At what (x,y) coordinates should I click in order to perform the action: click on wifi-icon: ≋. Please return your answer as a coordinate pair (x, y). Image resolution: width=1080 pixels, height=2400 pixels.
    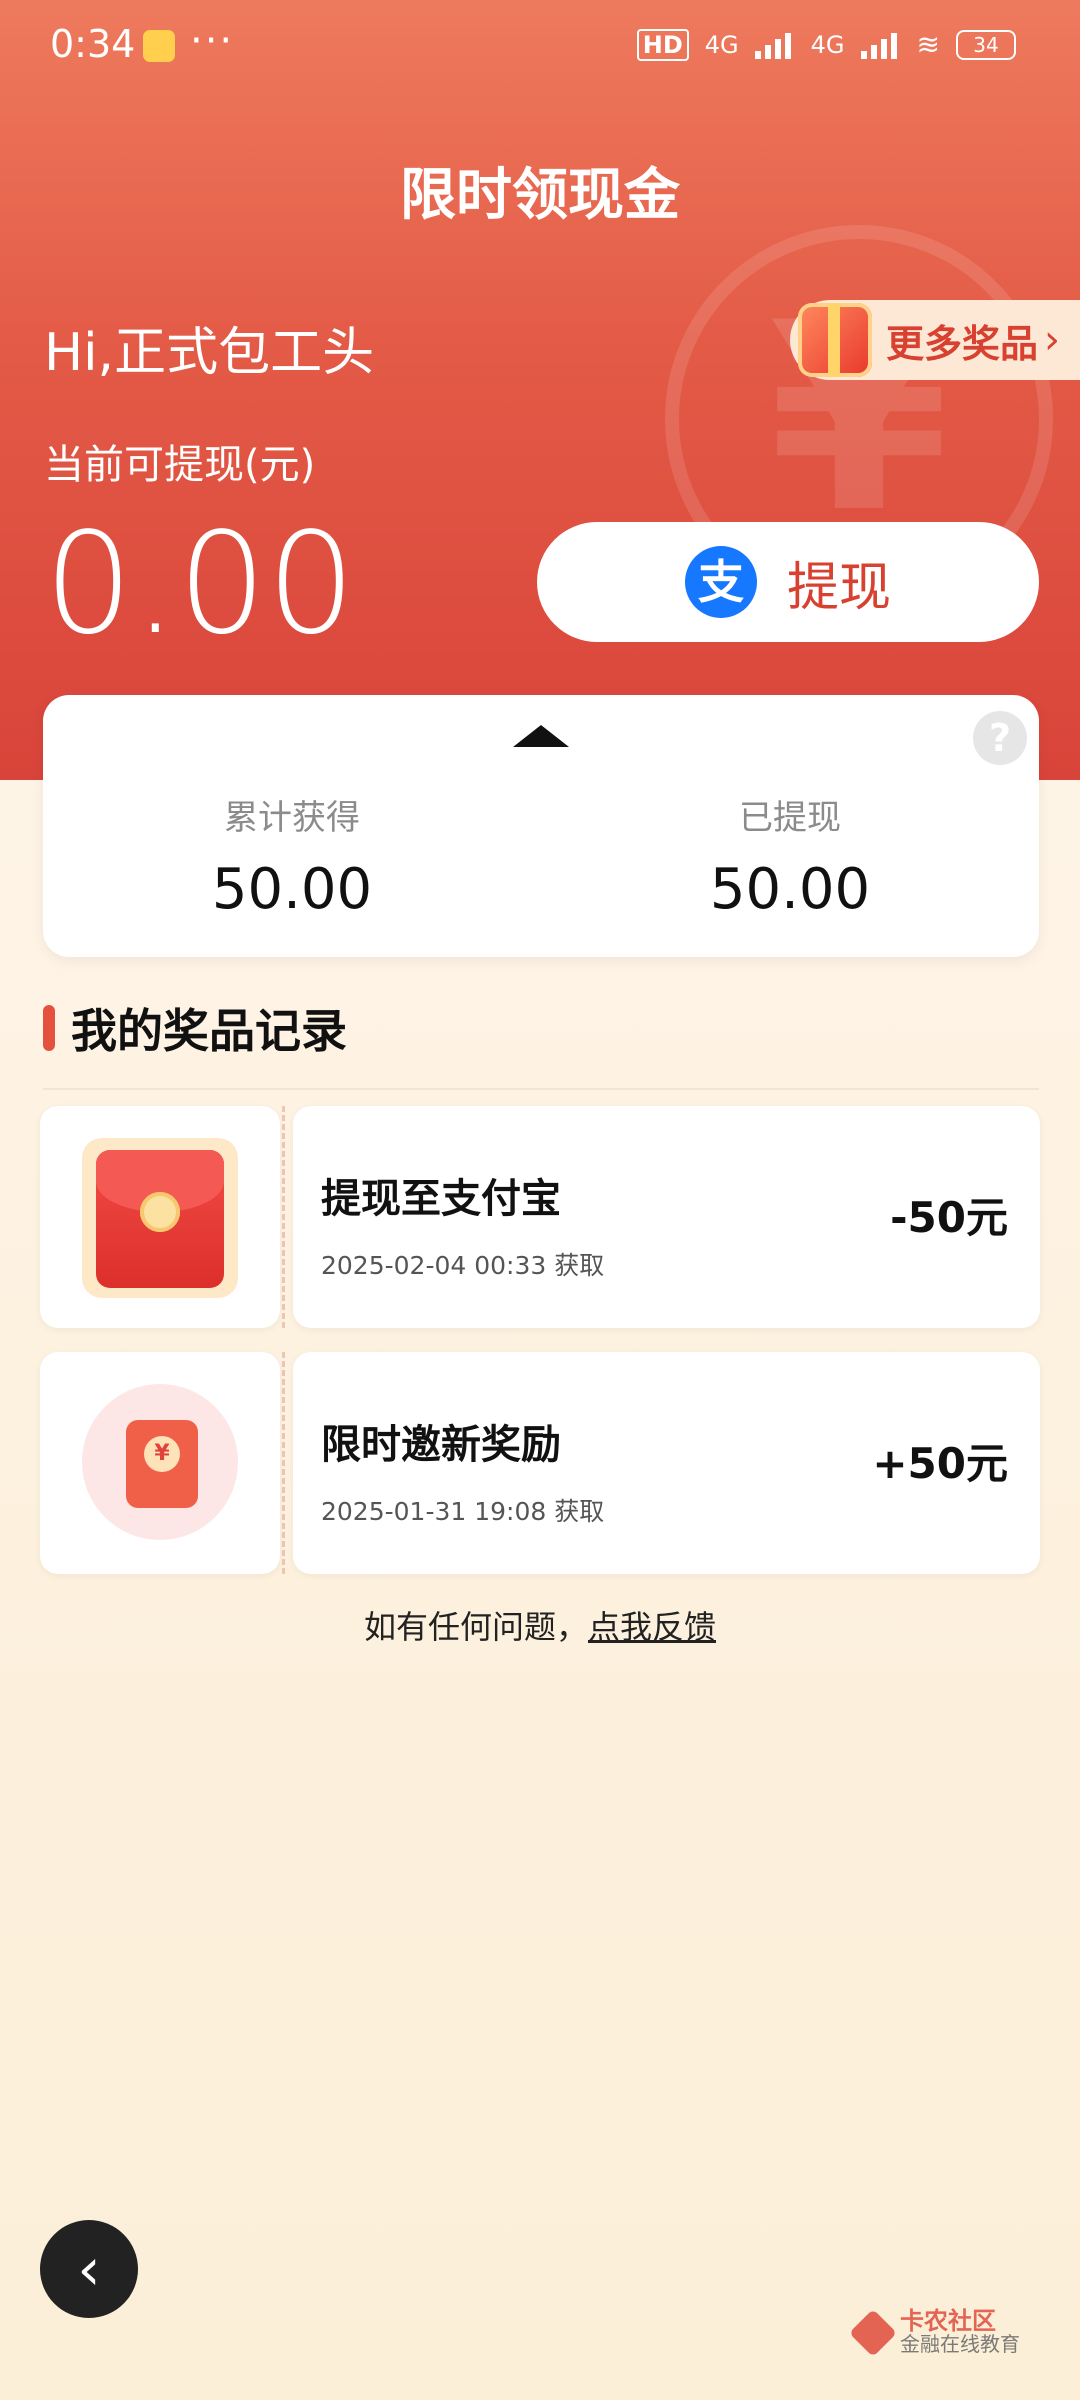
    Looking at the image, I should click on (928, 44).